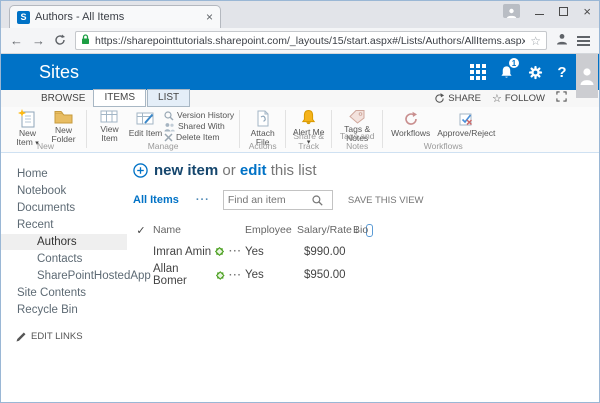  Describe the element at coordinates (366, 170) in the screenshot. I see `add-new-item-row: new item or edit this list` at that location.